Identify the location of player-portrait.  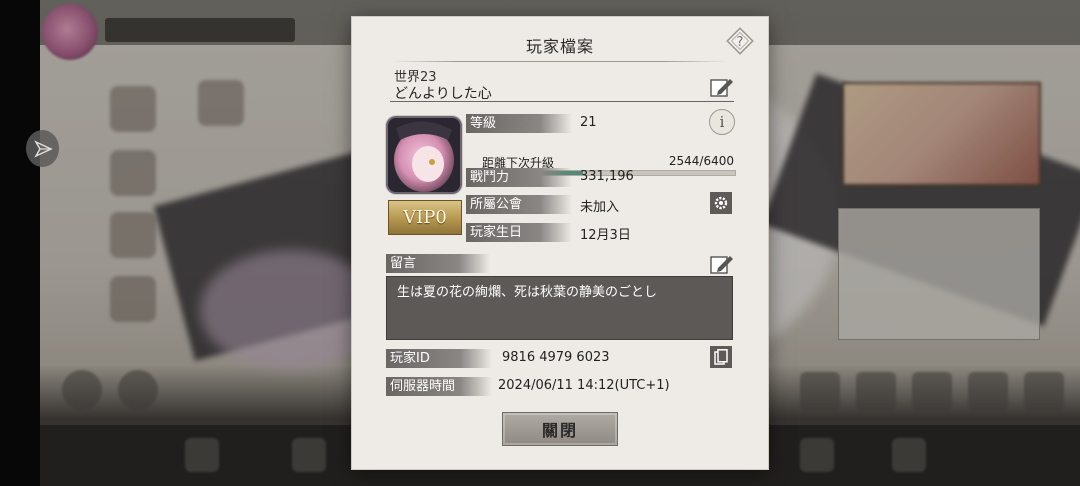
(424, 155).